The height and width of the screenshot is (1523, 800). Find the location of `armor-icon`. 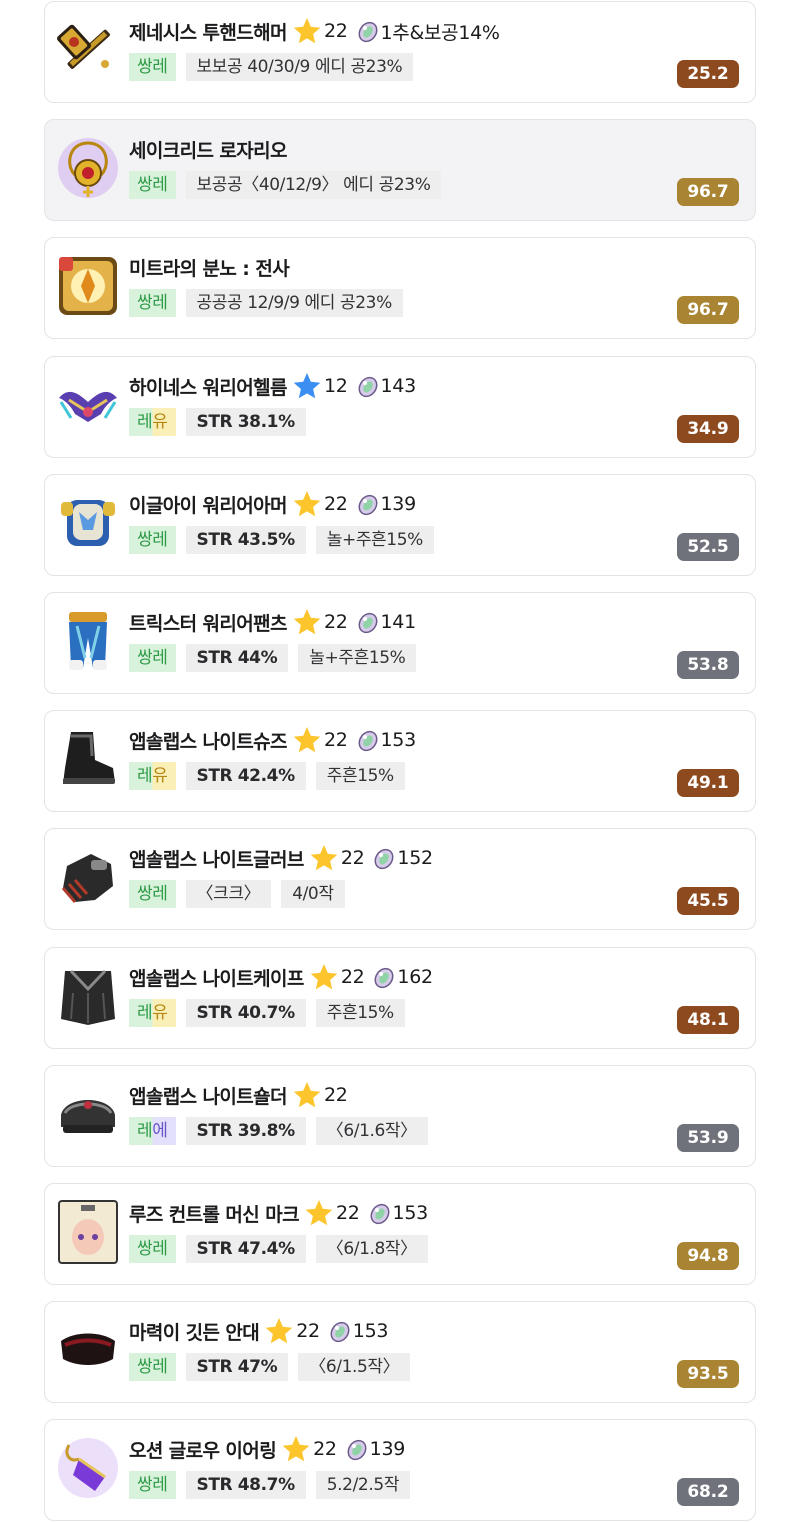

armor-icon is located at coordinates (88, 523).